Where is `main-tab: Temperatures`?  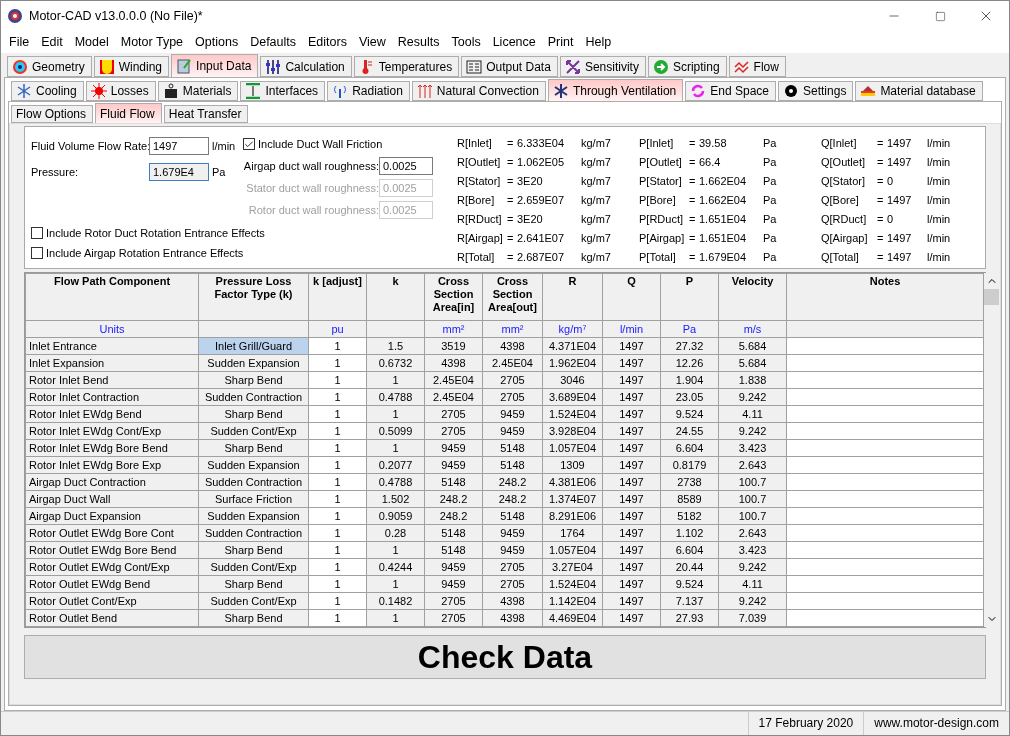
main-tab: Temperatures is located at coordinates (406, 66).